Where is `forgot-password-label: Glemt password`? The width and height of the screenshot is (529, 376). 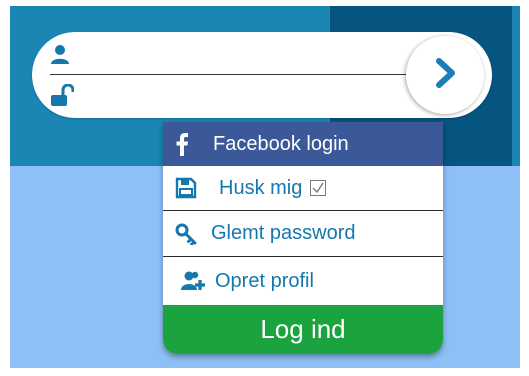 forgot-password-label: Glemt password is located at coordinates (283, 233).